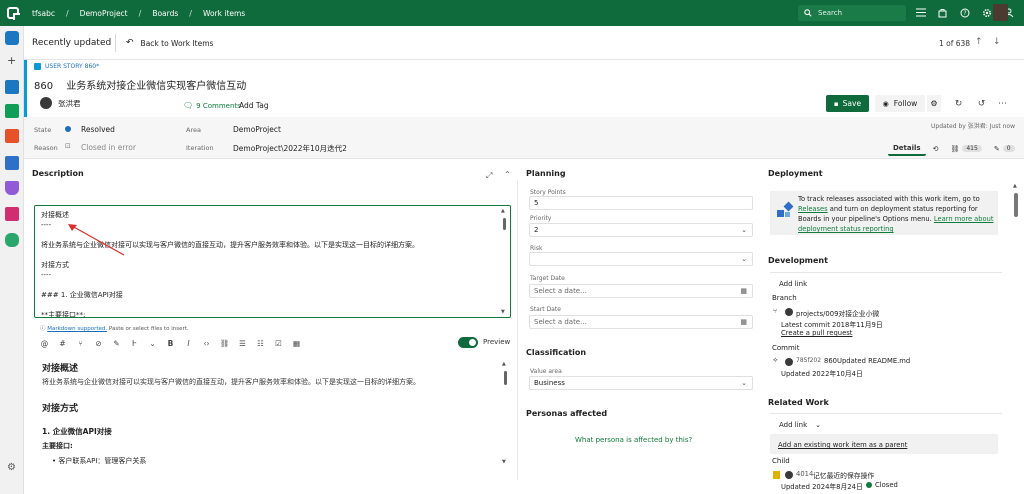 This screenshot has height=494, width=1024. I want to click on recently-updated-label: Recently updated, so click(71, 43).